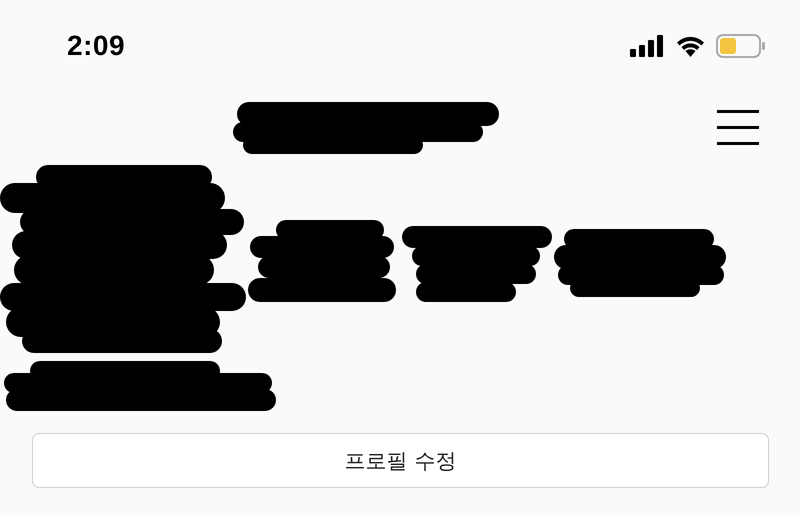  I want to click on menu-icon, so click(738, 128).